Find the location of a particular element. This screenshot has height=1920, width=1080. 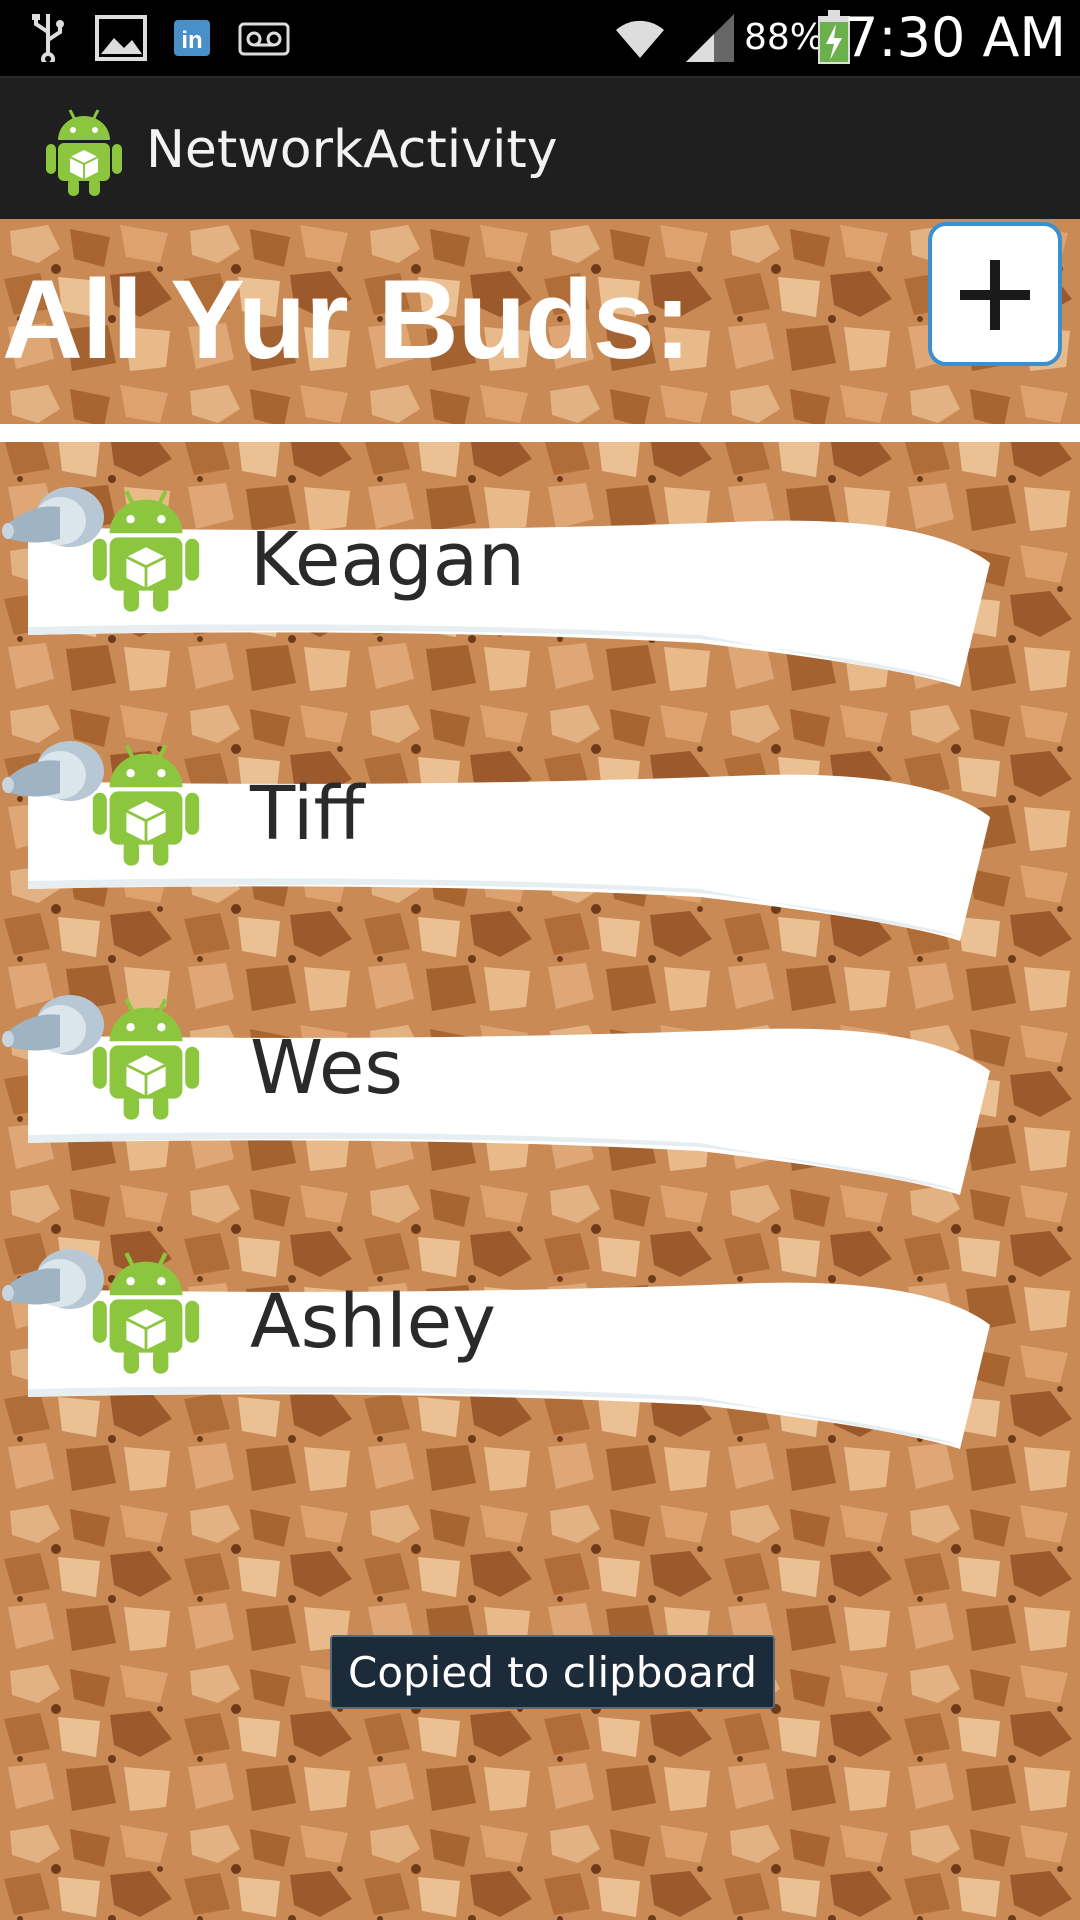

plus-icon is located at coordinates (995, 295).